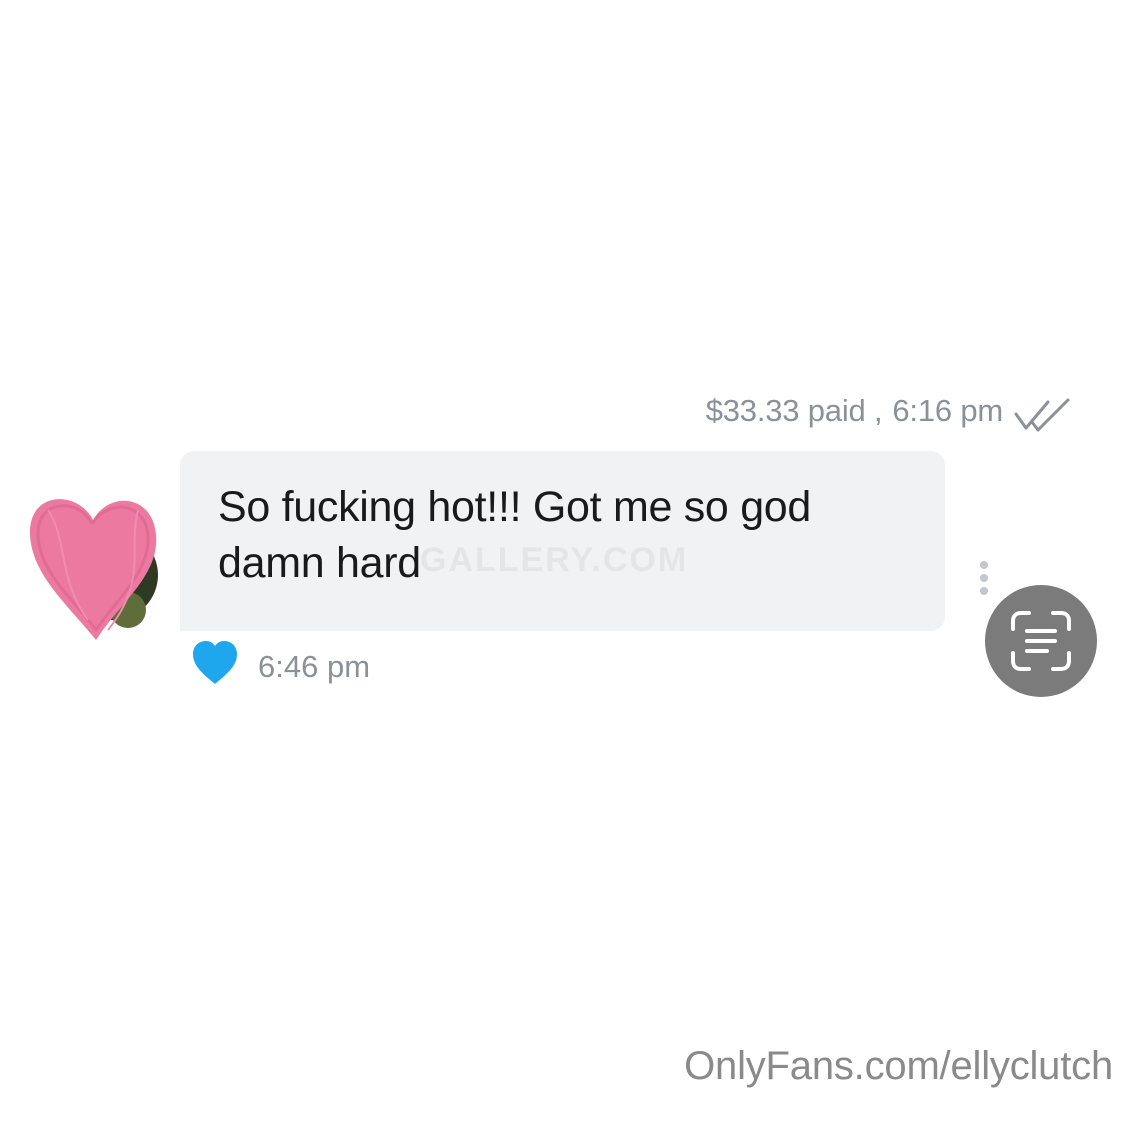 The image size is (1125, 1125). What do you see at coordinates (314, 666) in the screenshot?
I see `reply-time: 6:46 pm` at bounding box center [314, 666].